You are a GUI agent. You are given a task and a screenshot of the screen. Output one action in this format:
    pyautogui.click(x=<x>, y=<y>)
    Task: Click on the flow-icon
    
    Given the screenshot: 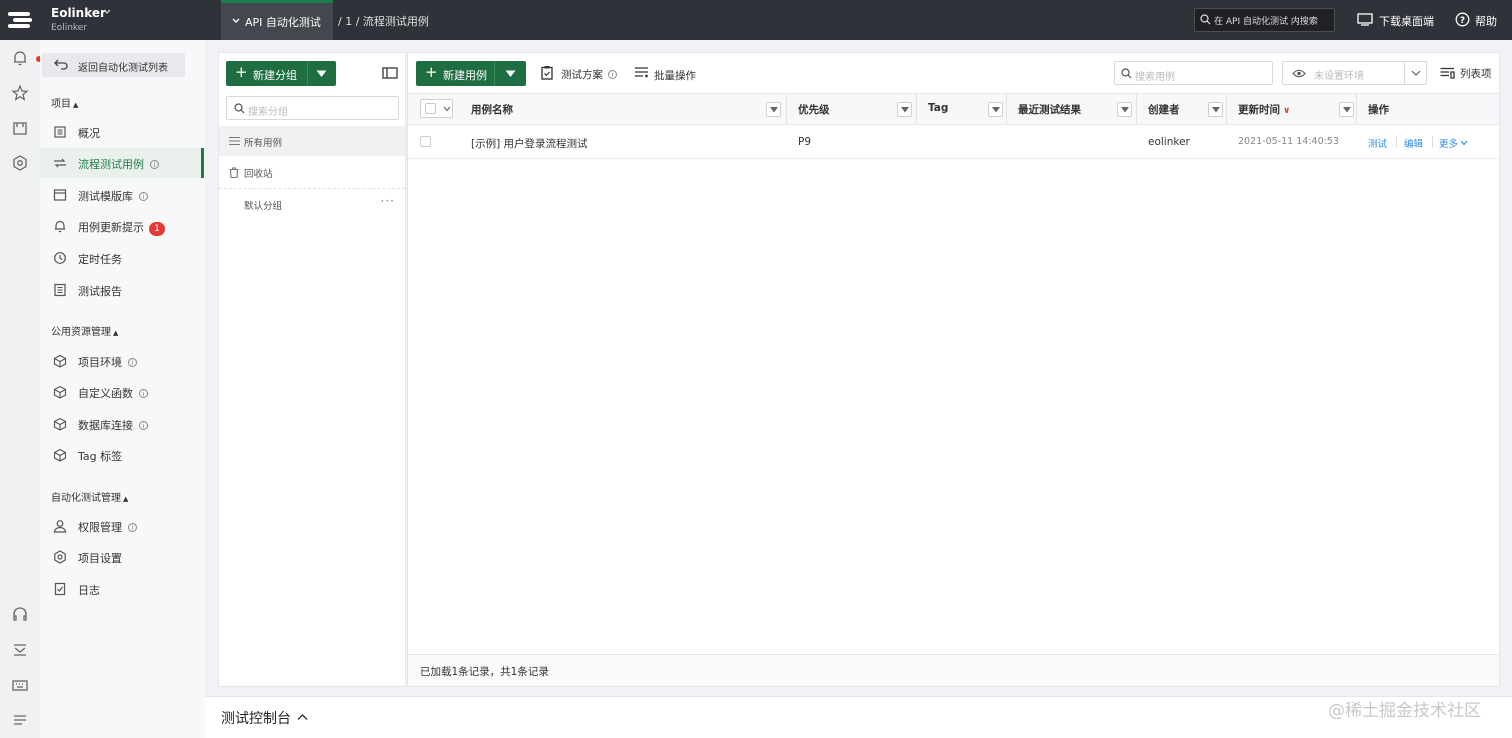 What is the action you would take?
    pyautogui.click(x=60, y=163)
    